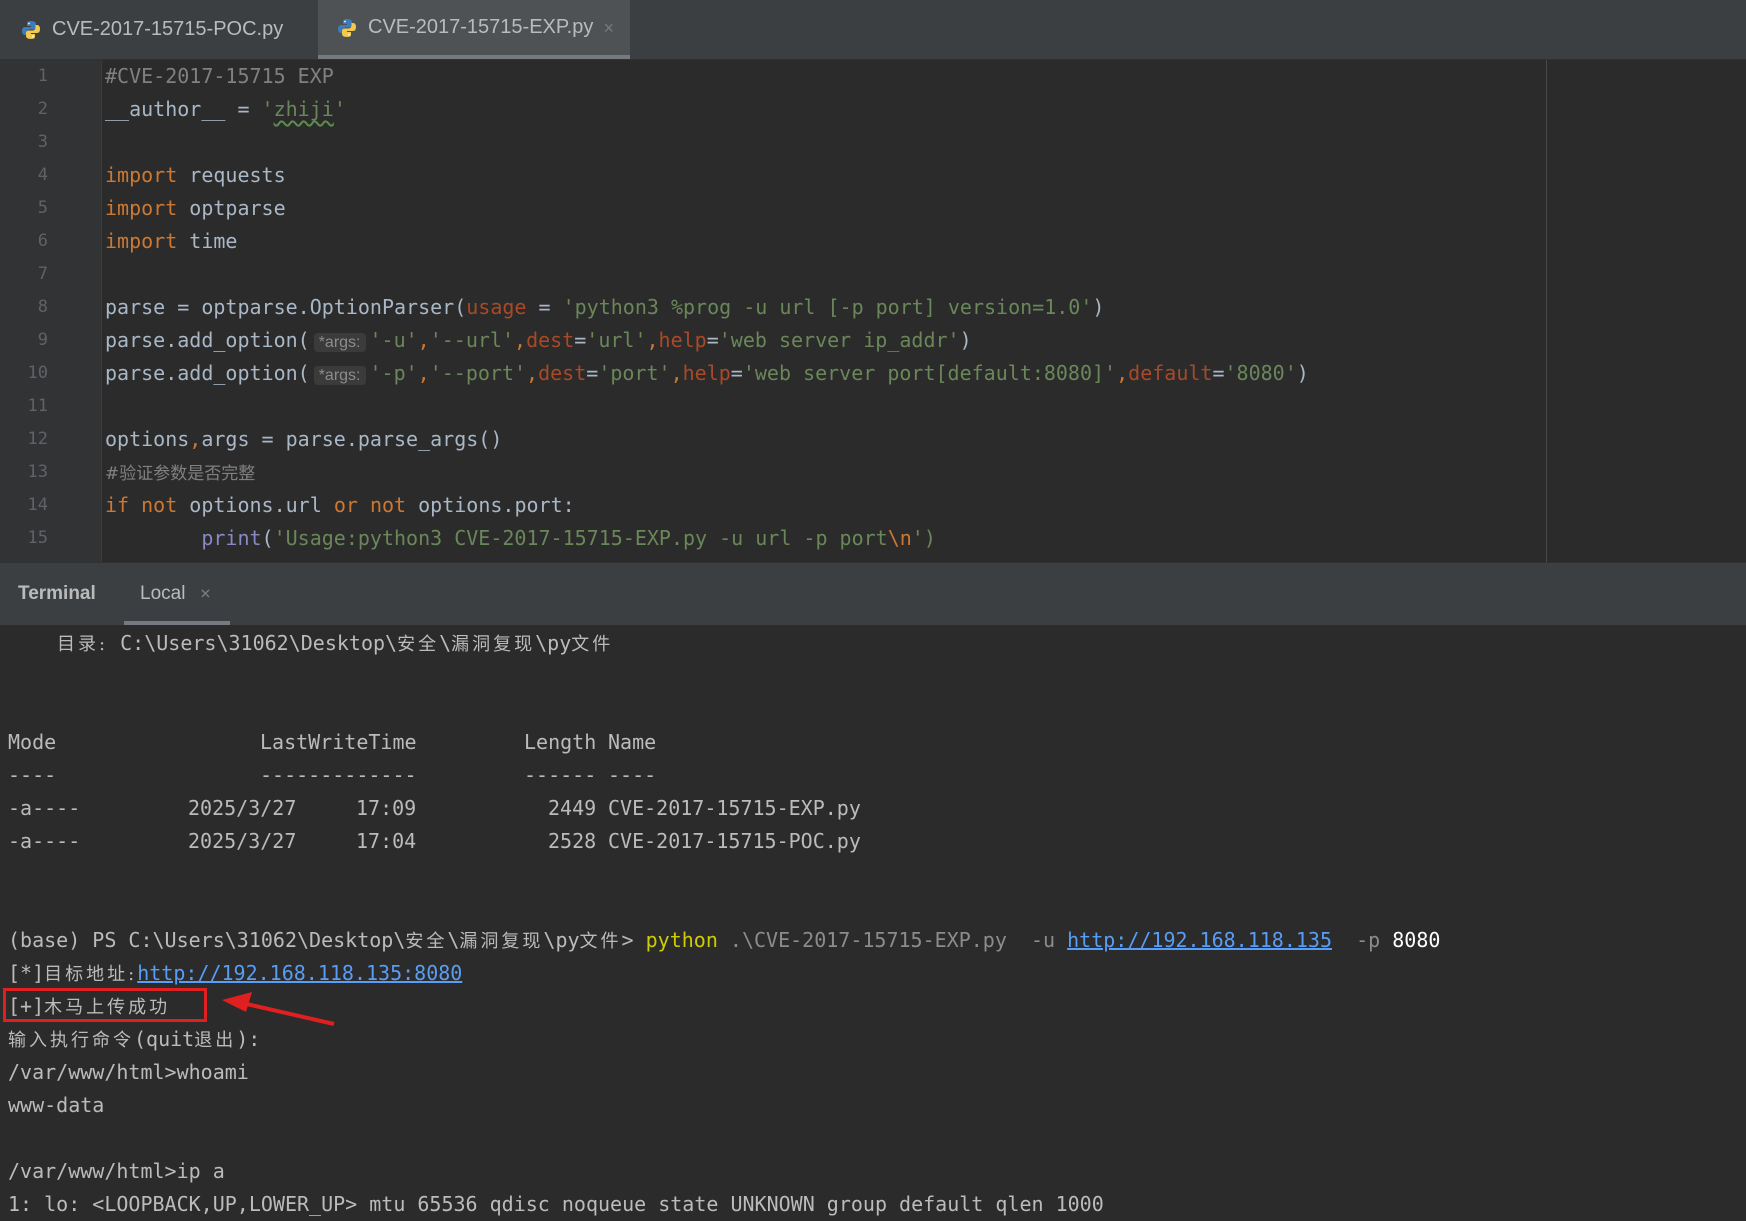  I want to click on prompt: 文件, so click(600, 941).